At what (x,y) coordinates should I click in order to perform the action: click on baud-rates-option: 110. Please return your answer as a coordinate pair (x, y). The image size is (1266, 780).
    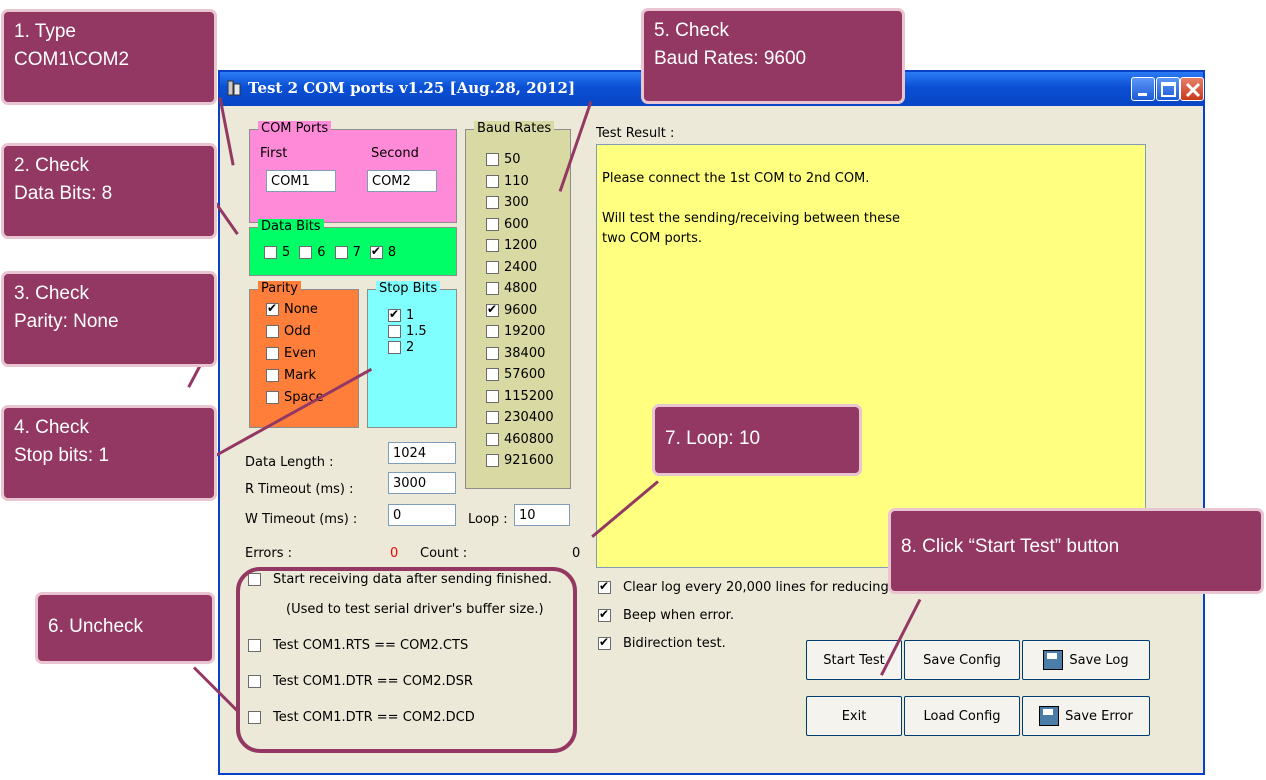
    Looking at the image, I should click on (520, 185).